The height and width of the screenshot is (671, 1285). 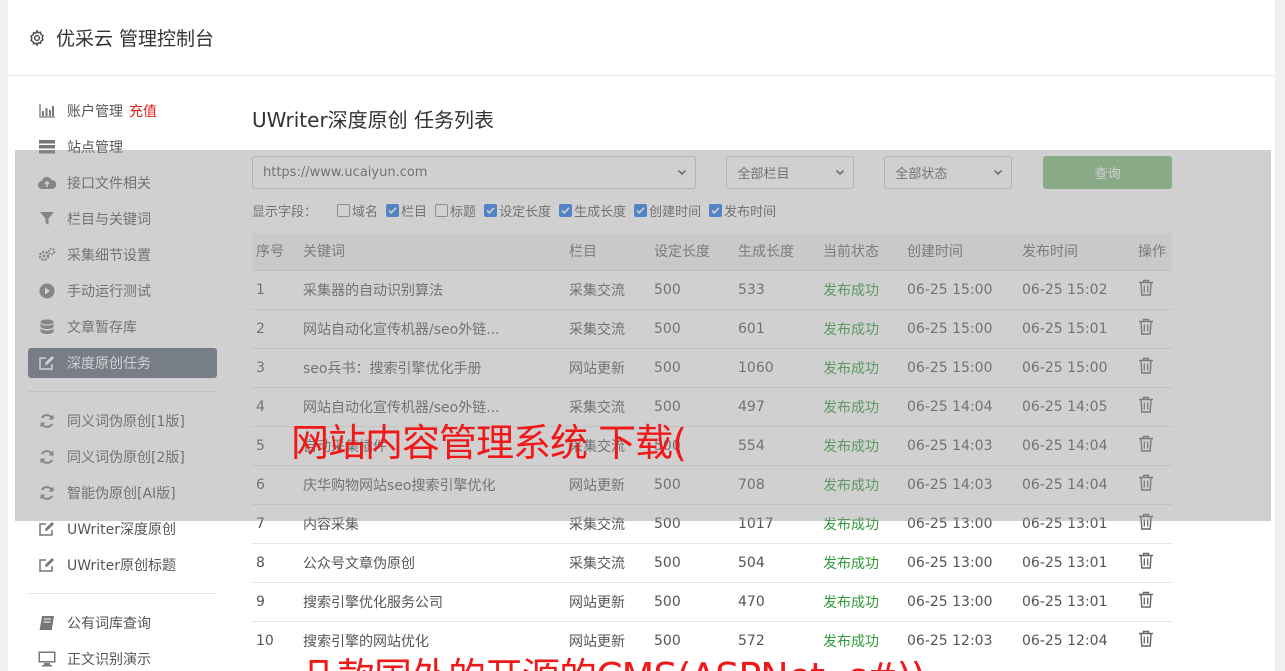 I want to click on query-button: 查询, so click(x=1107, y=172).